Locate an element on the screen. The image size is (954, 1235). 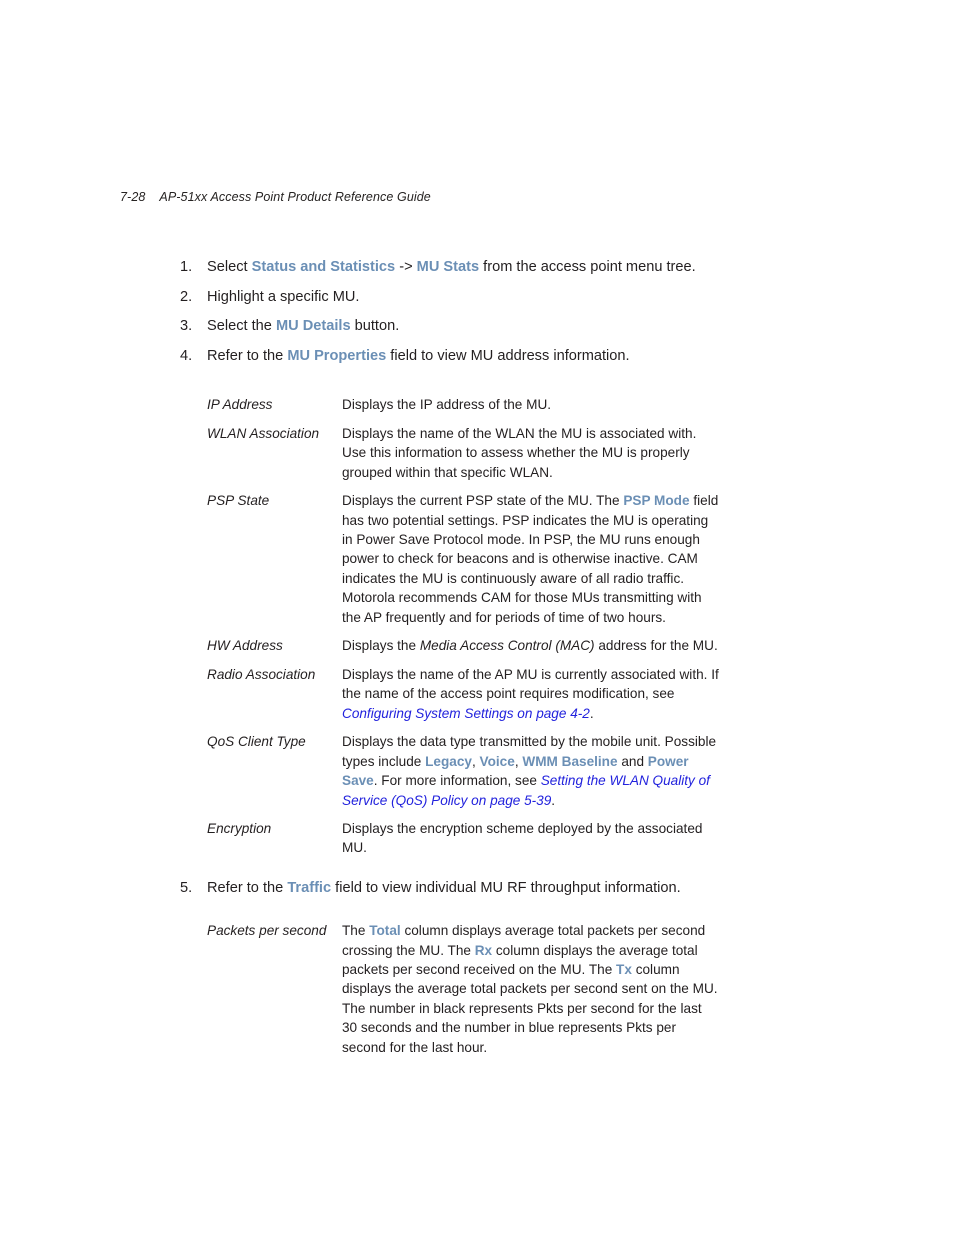
property-term: PSP State is located at coordinates (238, 501).